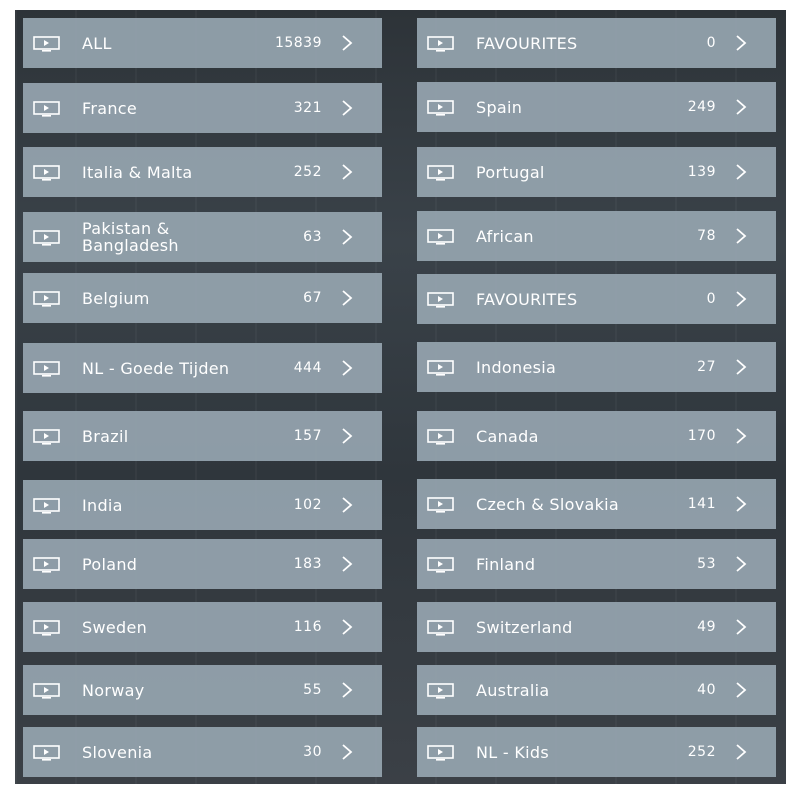 The width and height of the screenshot is (800, 800). Describe the element at coordinates (202, 108) in the screenshot. I see `category-tile: France 321` at that location.